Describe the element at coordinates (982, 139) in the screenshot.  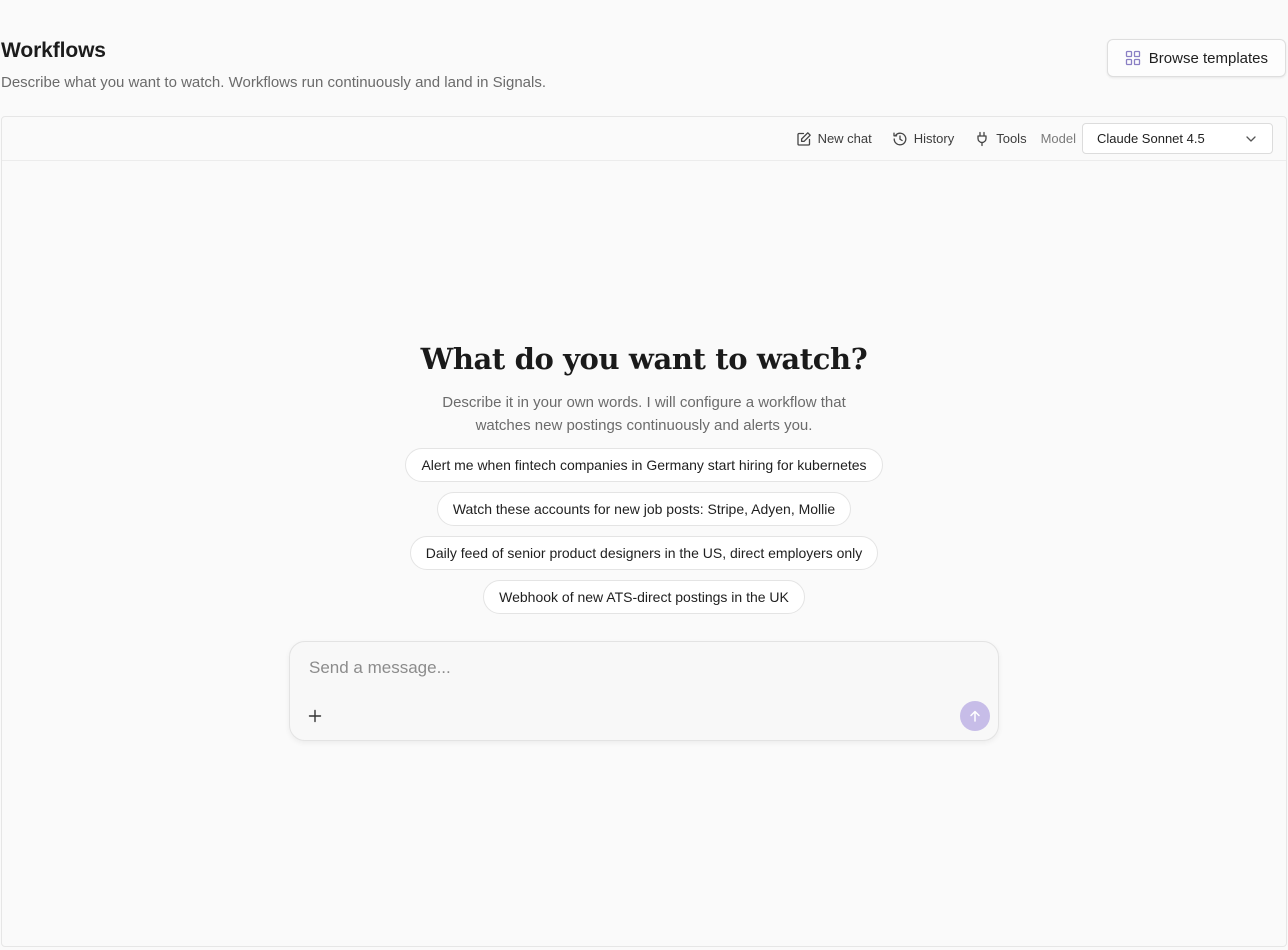
I see `plug-icon` at that location.